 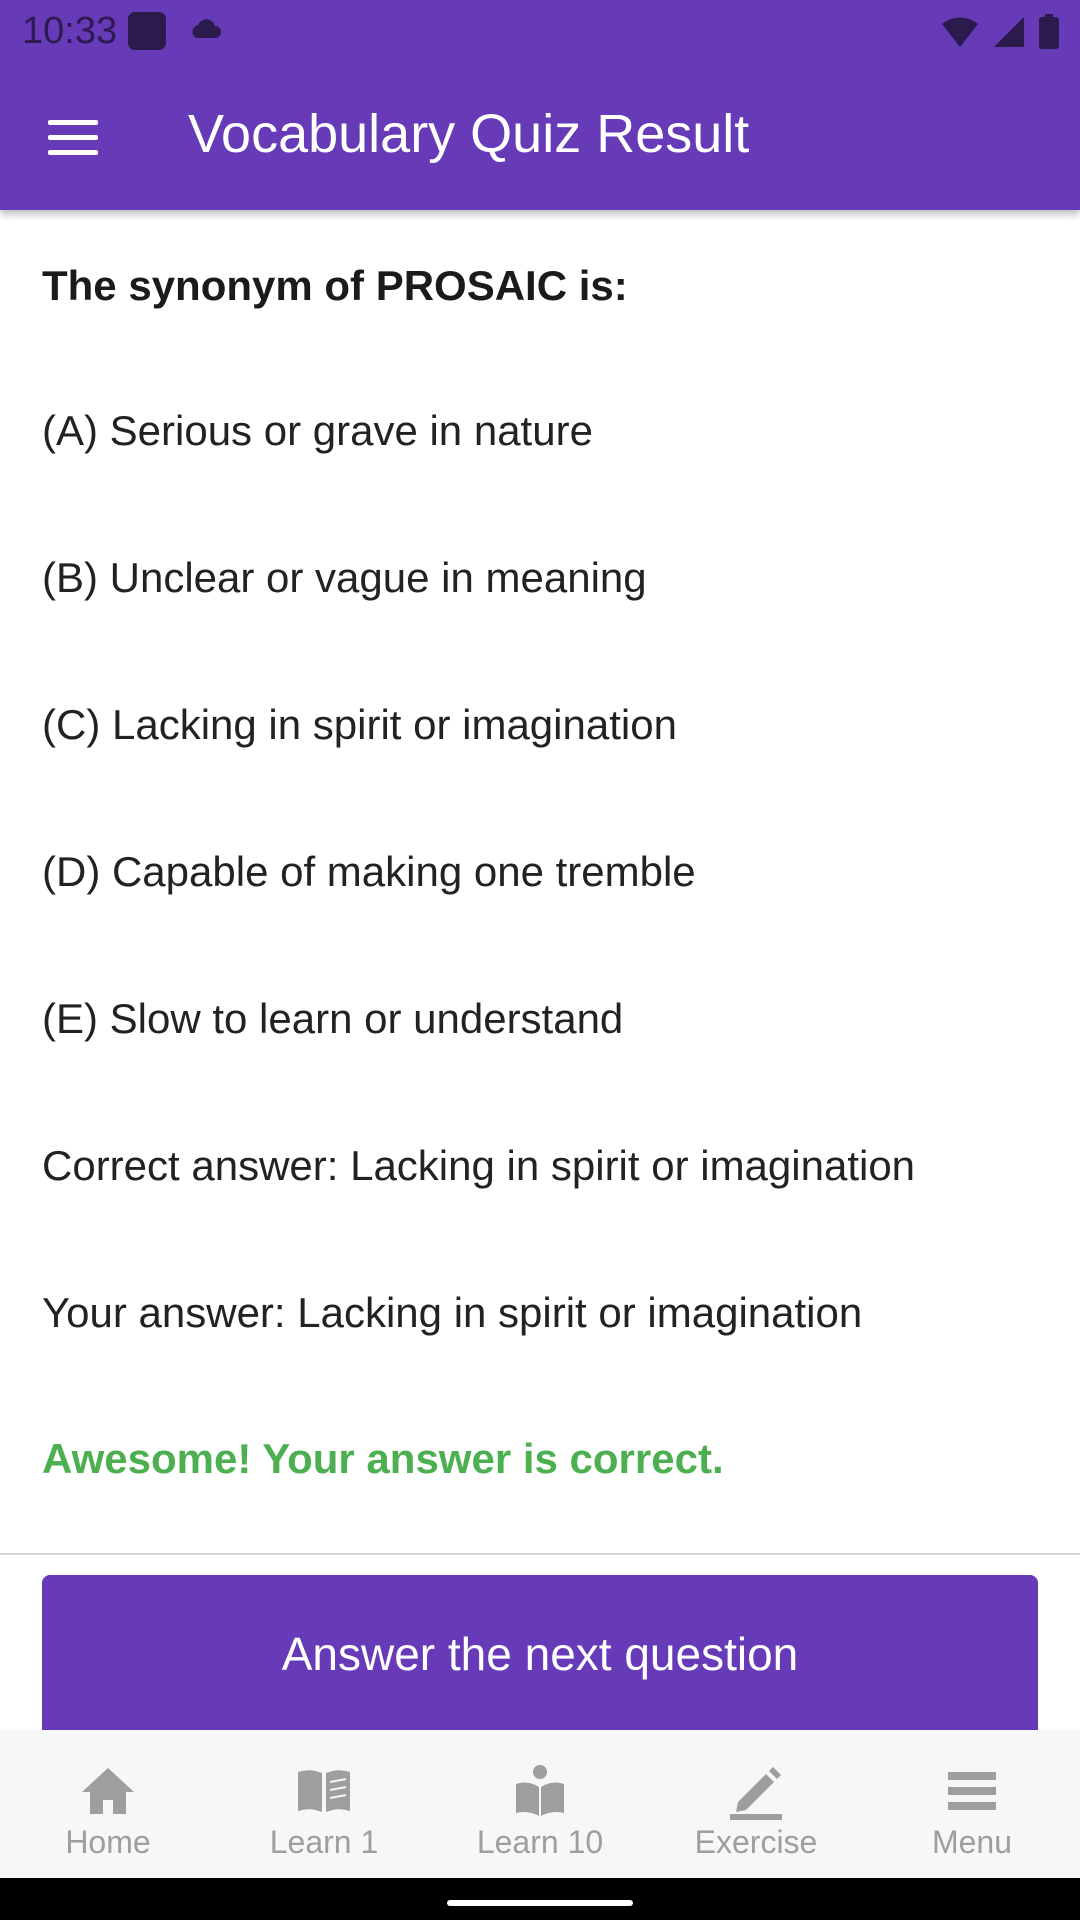 What do you see at coordinates (335, 285) in the screenshot?
I see `question-text: The synonym of PROSAIC is:` at bounding box center [335, 285].